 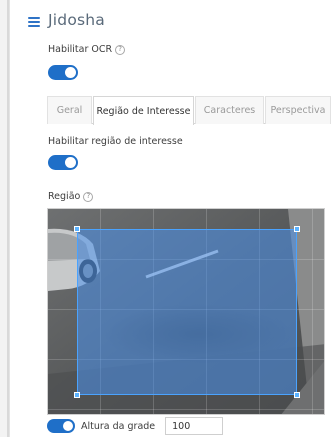 What do you see at coordinates (229, 110) in the screenshot?
I see `tab-caracteres: Caracteres` at bounding box center [229, 110].